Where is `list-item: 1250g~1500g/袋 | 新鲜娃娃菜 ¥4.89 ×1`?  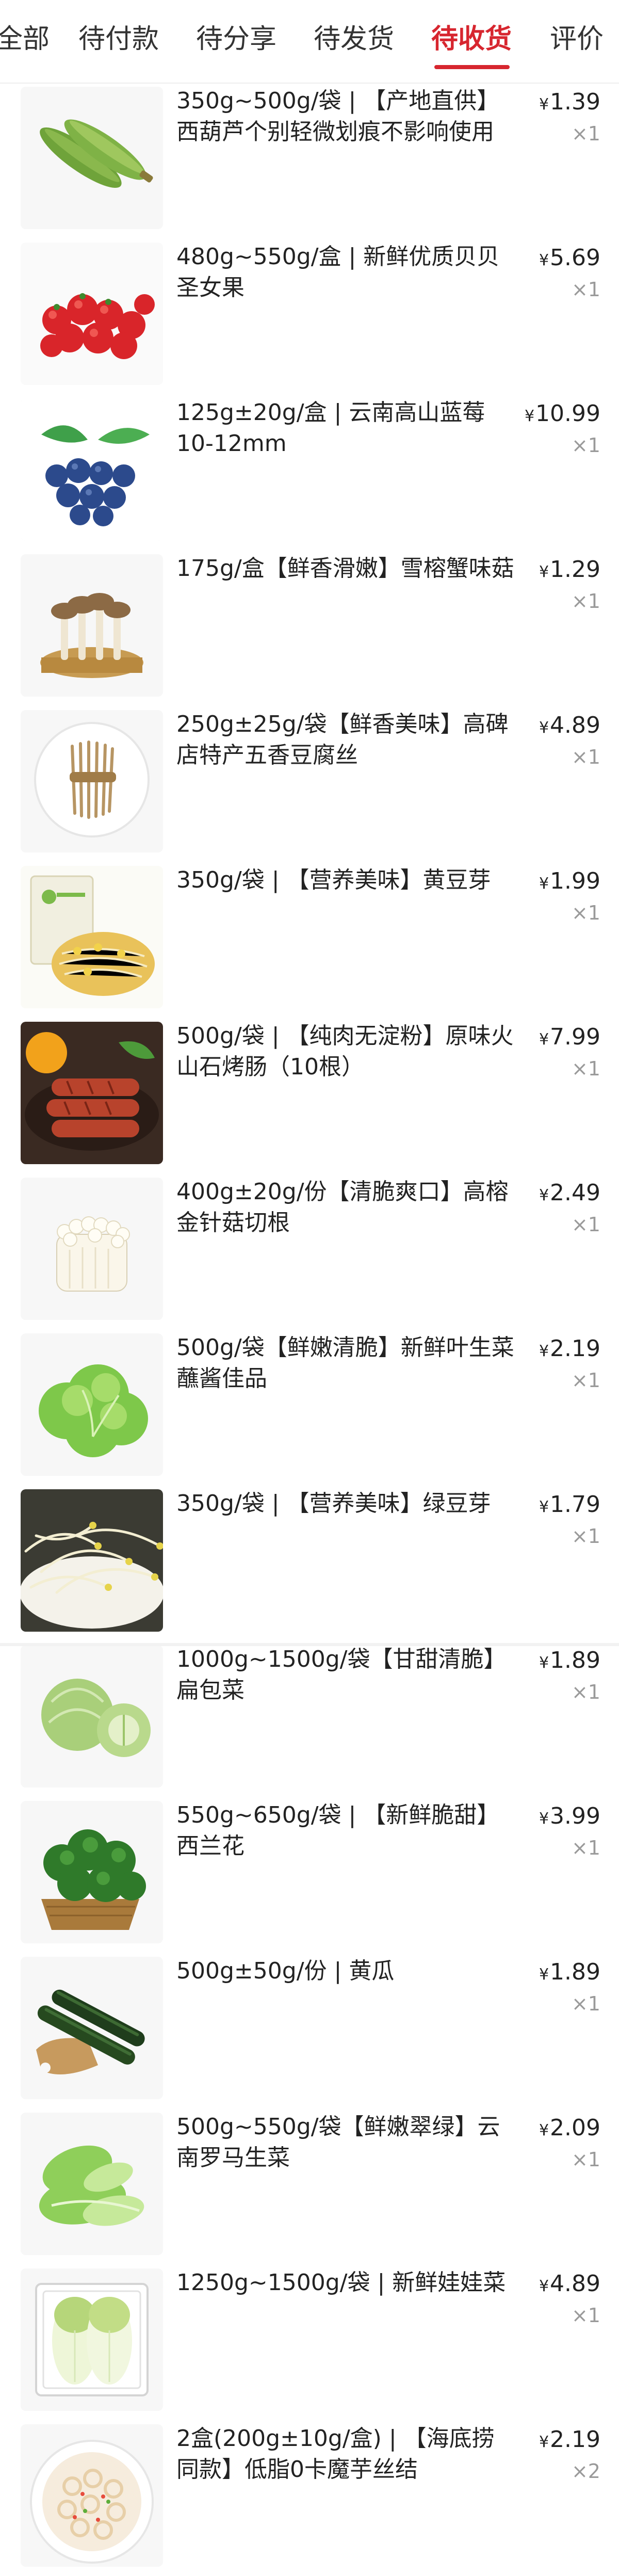
list-item: 1250g~1500g/袋 | 新鲜娃娃菜 ¥4.89 ×1 is located at coordinates (309, 2342).